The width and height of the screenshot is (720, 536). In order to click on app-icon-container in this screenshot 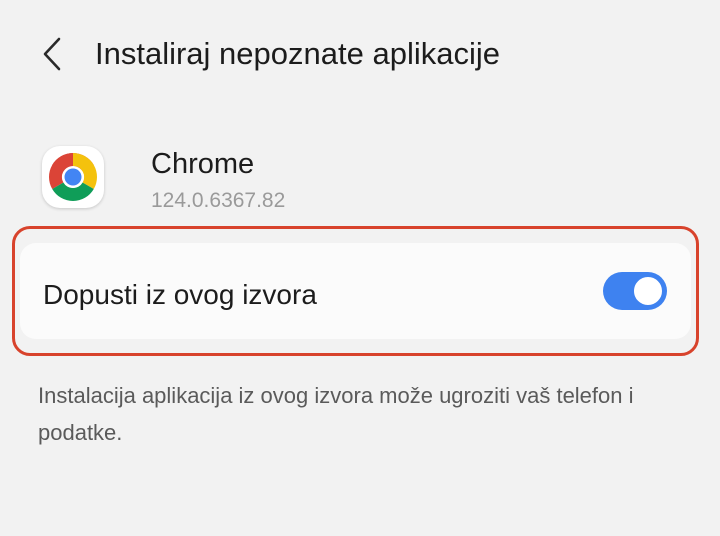, I will do `click(73, 177)`.